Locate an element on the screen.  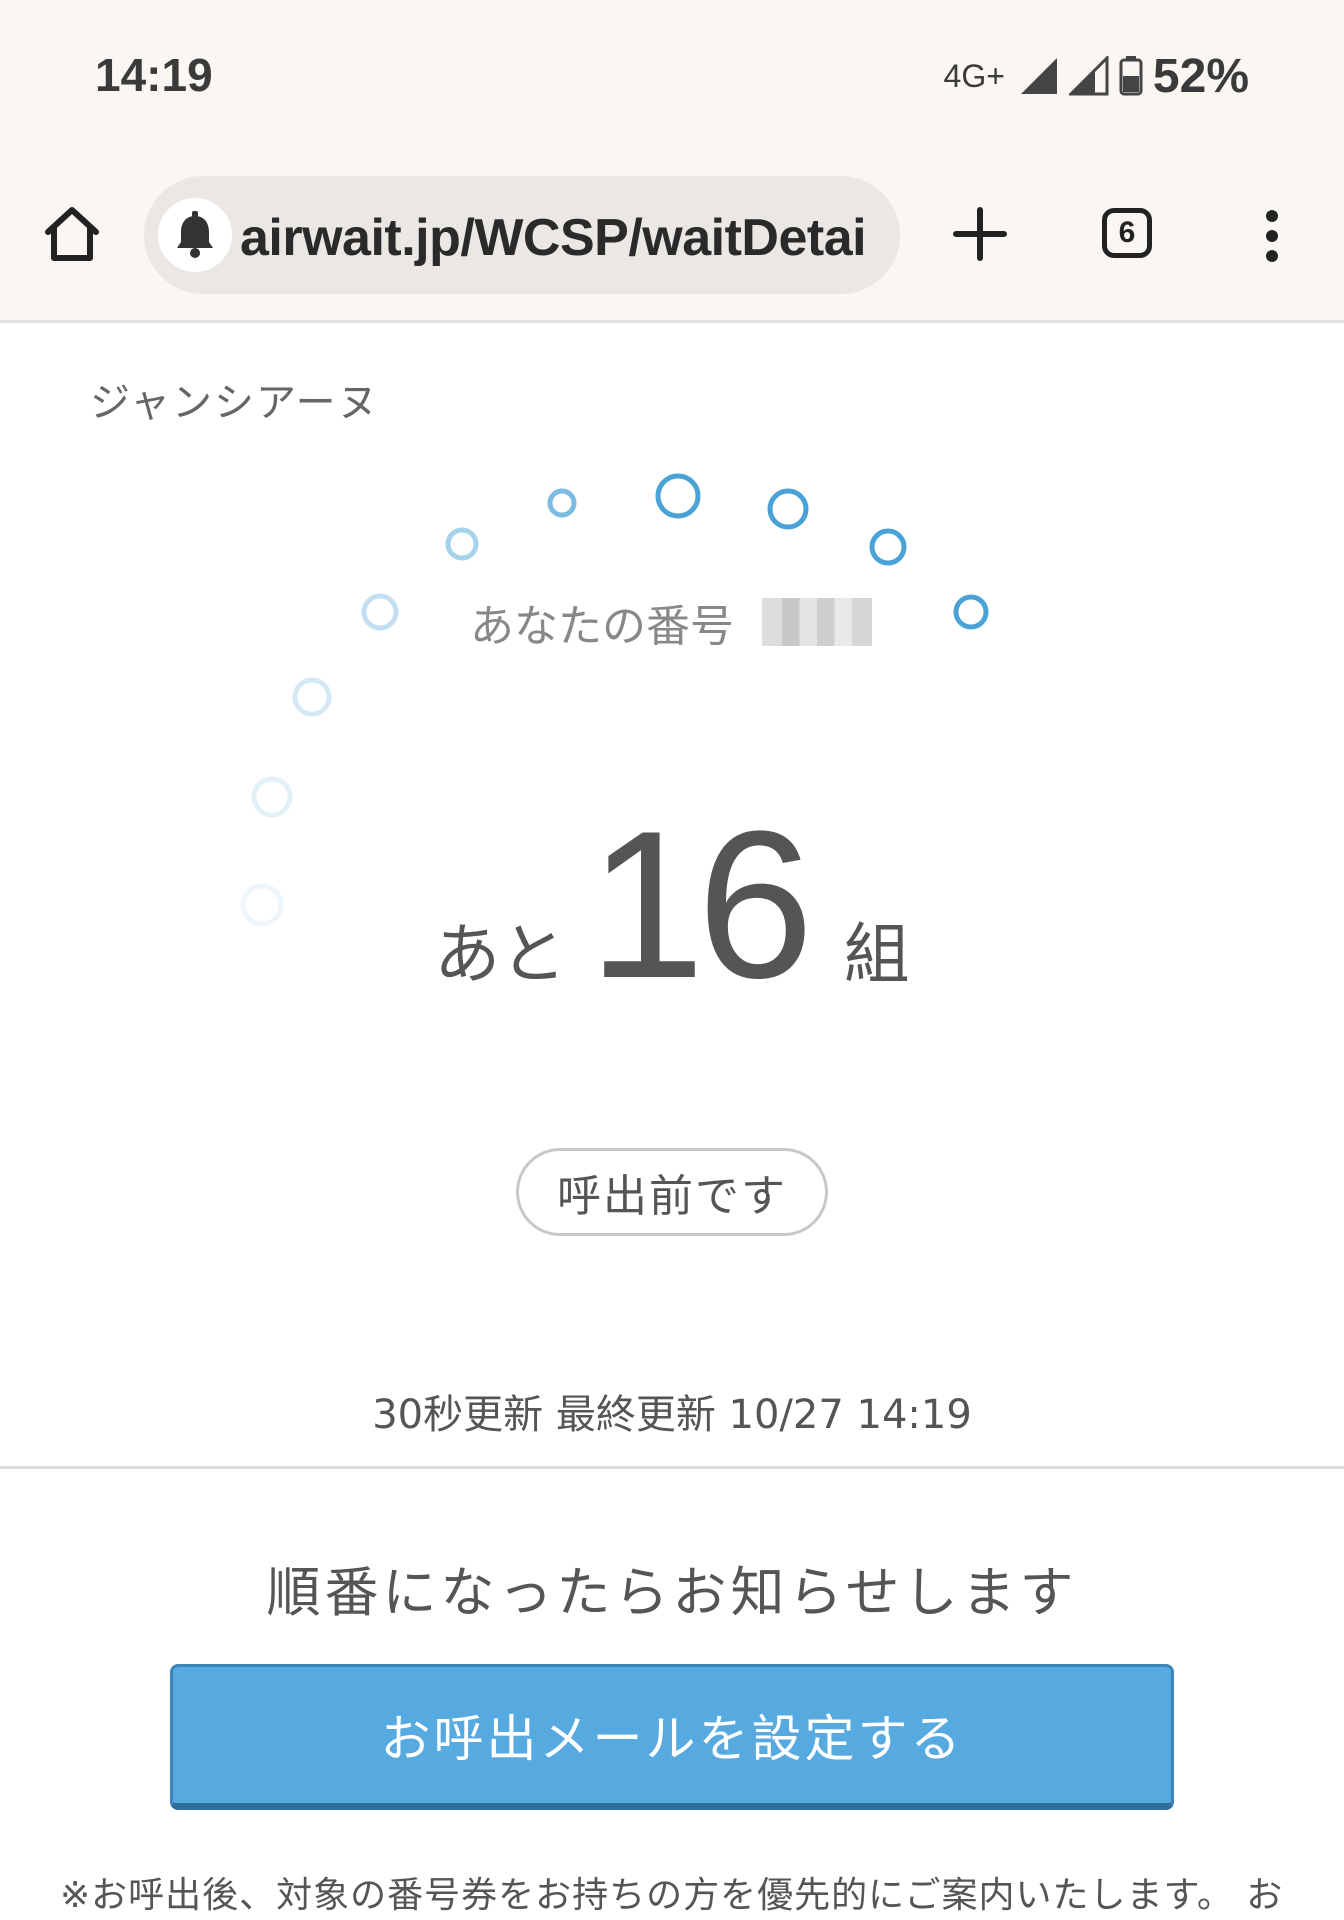
network-type: 4G+ is located at coordinates (974, 75).